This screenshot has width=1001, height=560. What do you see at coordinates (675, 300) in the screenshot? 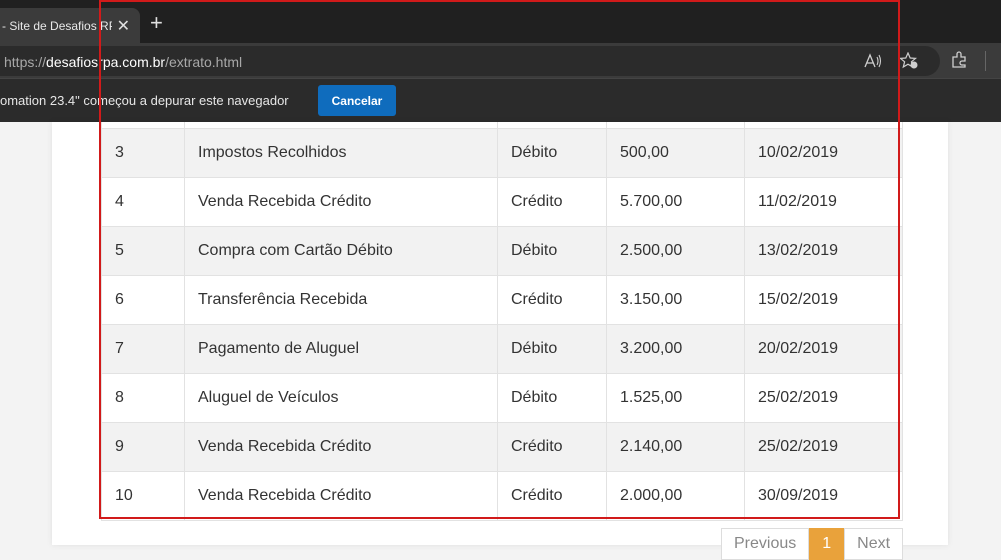
I see `cell-valor: 3.150,00` at bounding box center [675, 300].